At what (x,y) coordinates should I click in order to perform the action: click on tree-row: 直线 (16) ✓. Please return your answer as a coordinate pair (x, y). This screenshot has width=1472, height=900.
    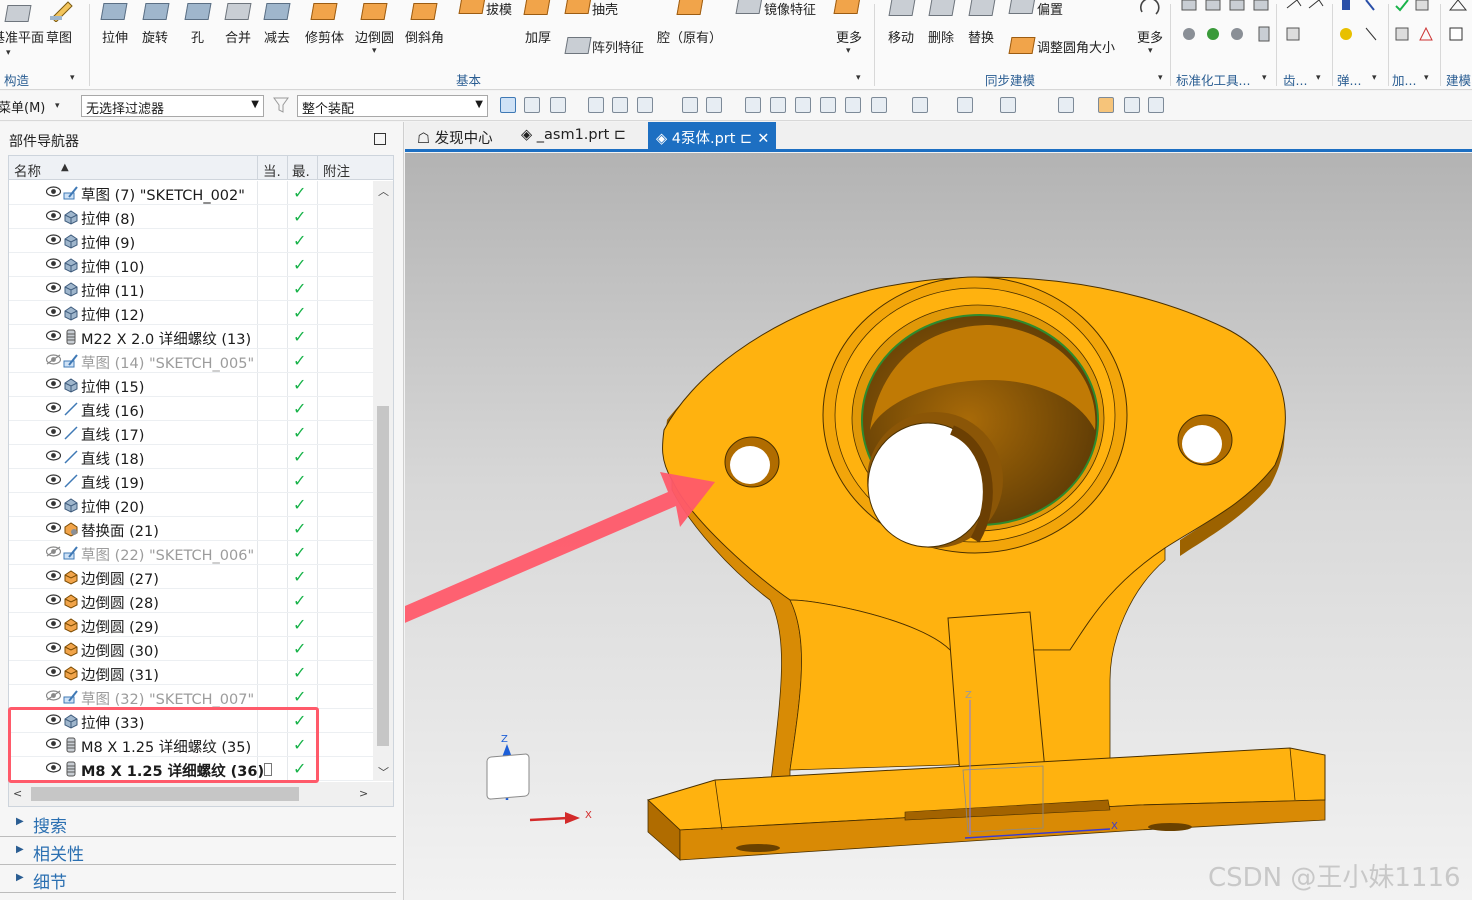
    Looking at the image, I should click on (191, 409).